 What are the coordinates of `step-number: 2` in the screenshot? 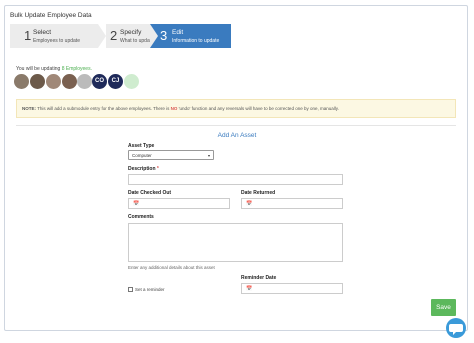 It's located at (114, 35).